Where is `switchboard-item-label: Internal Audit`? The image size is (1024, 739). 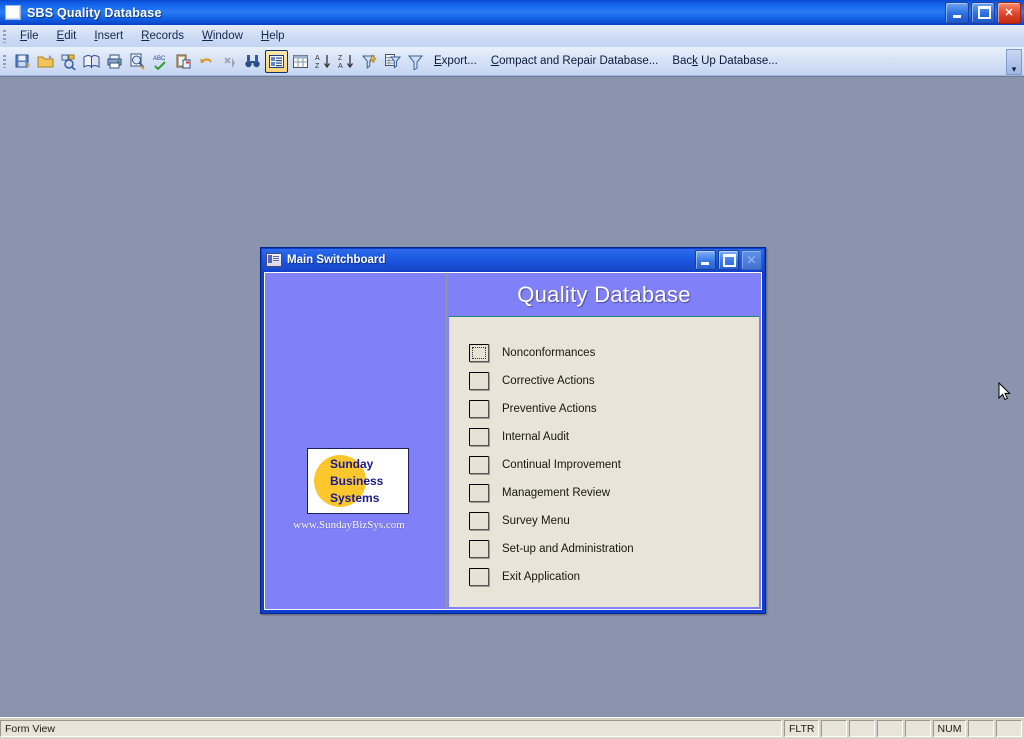
switchboard-item-label: Internal Audit is located at coordinates (536, 437).